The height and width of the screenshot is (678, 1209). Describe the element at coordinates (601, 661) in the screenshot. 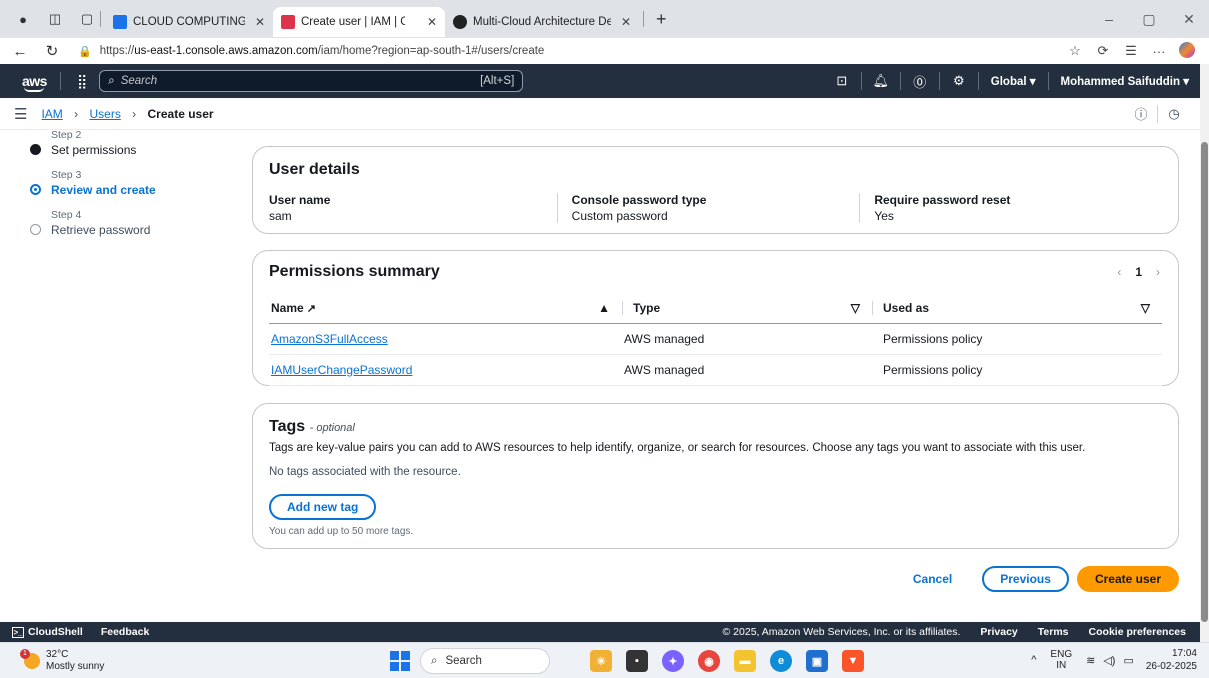

I see `widgets-app-icon: ☀` at that location.